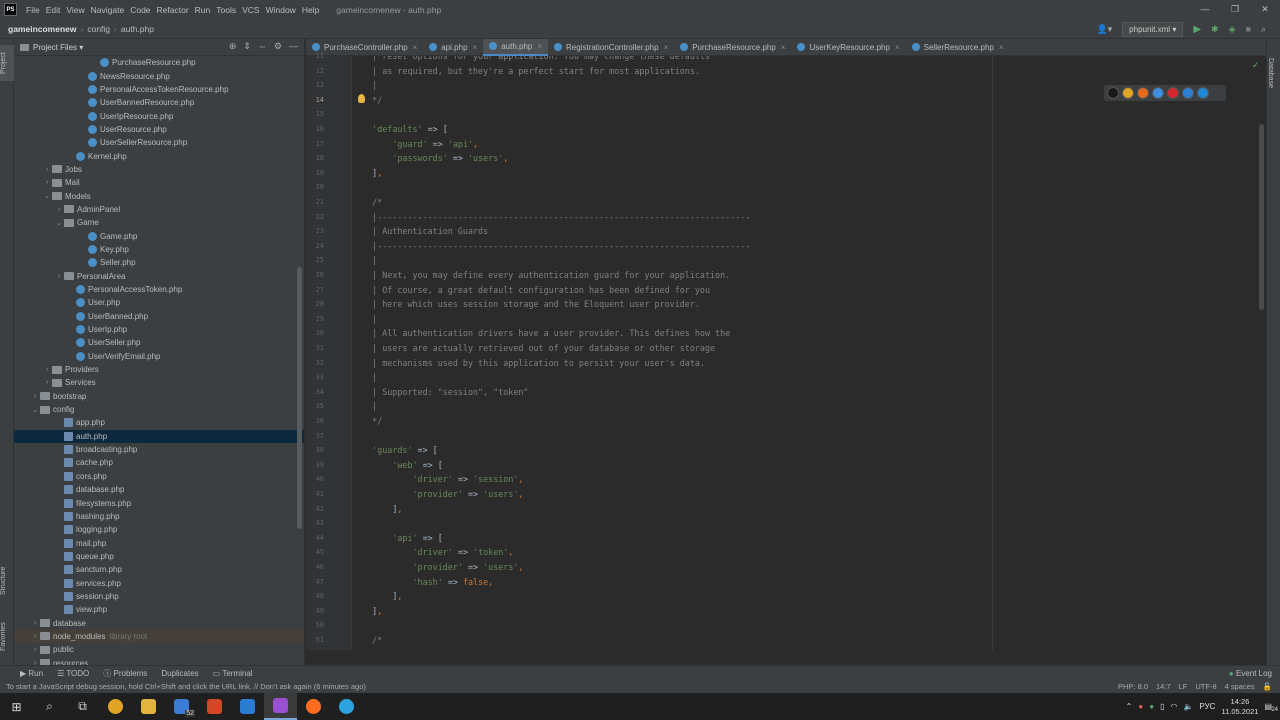  I want to click on tree-folder: › resources, so click(159, 660).